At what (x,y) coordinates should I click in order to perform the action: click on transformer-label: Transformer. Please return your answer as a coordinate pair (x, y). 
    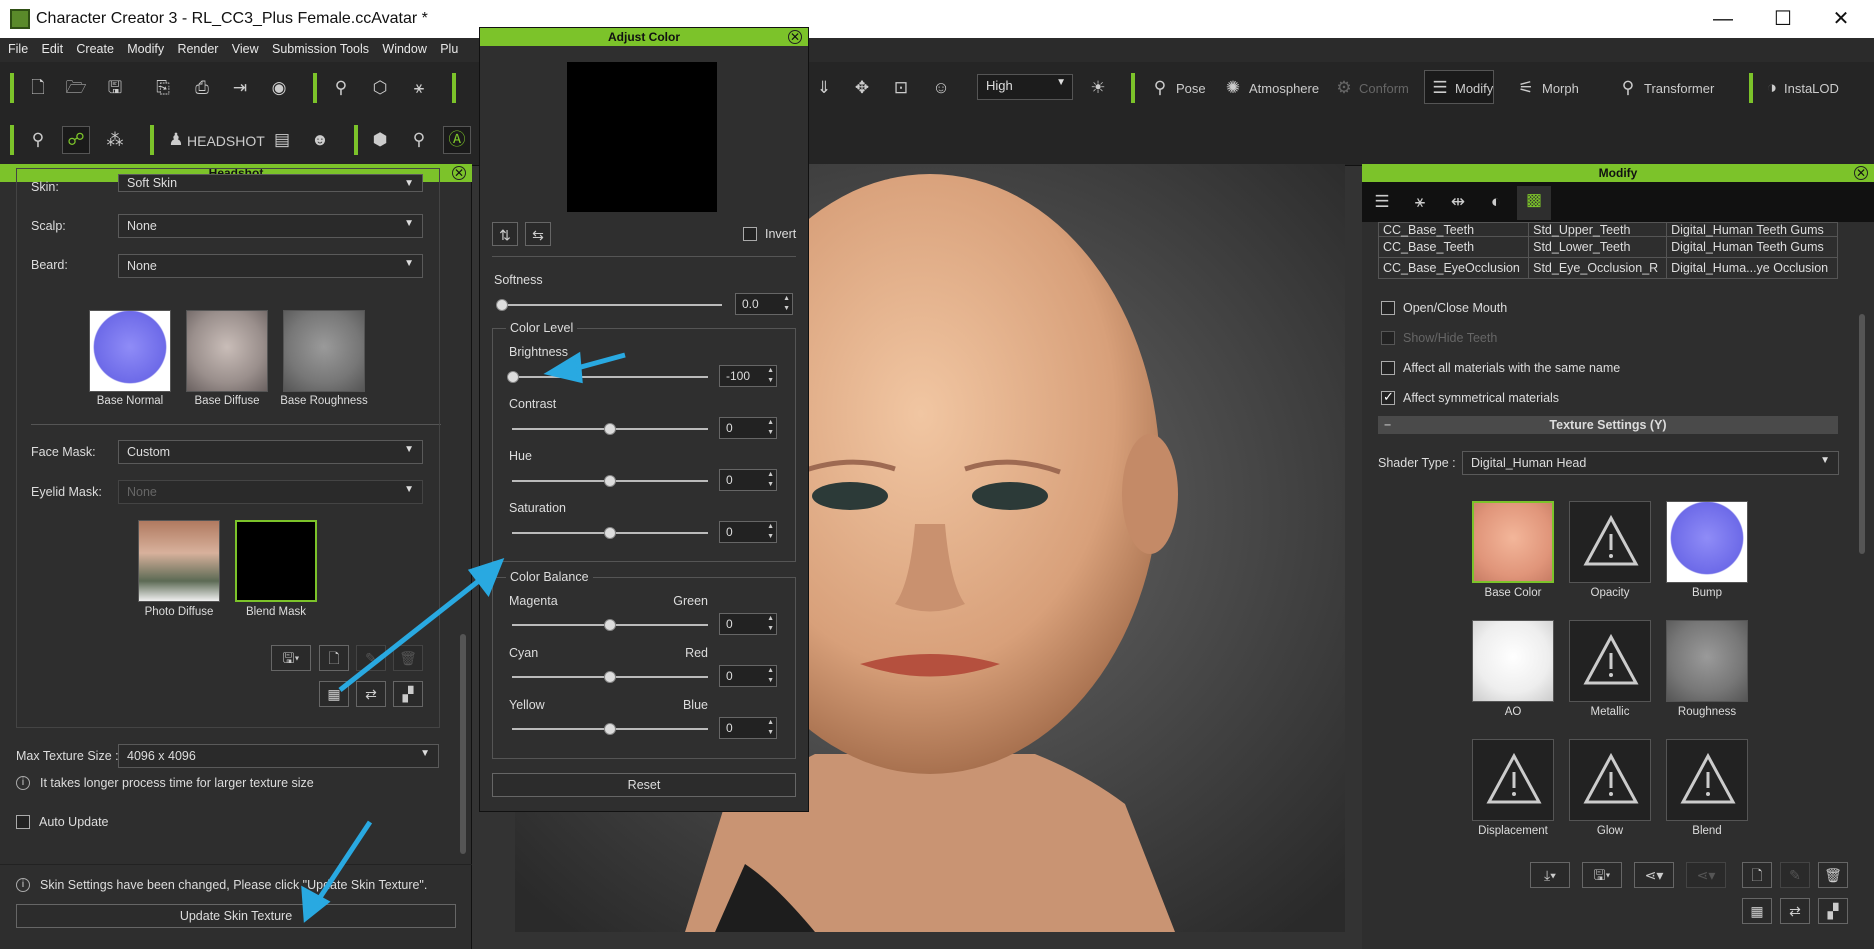
    Looking at the image, I should click on (1679, 88).